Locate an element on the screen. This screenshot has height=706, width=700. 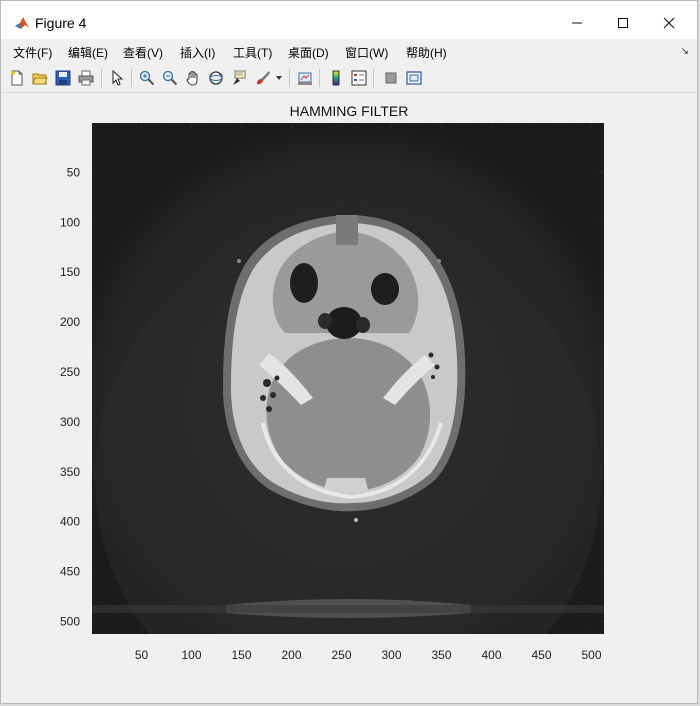
x-tick-label: 200 is located at coordinates (291, 655).